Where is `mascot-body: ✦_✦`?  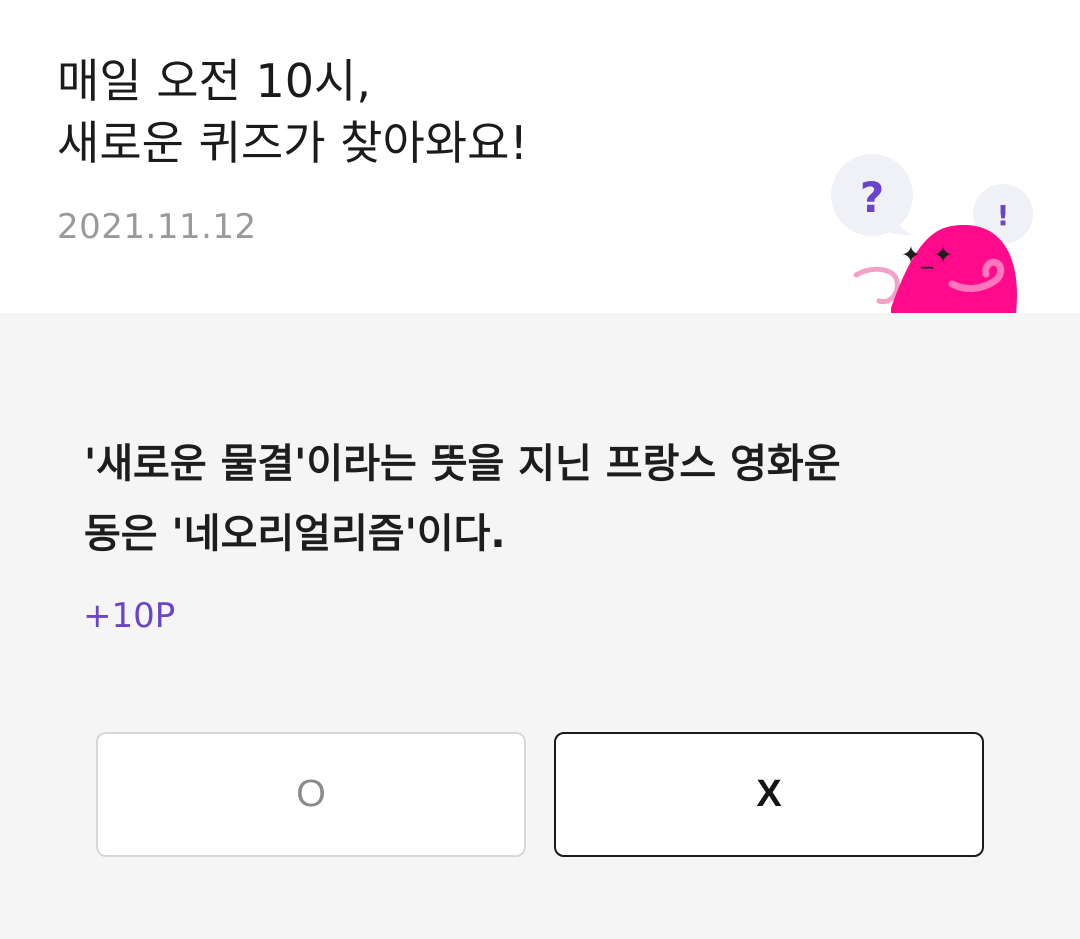
mascot-body: ✦_✦ is located at coordinates (935, 269).